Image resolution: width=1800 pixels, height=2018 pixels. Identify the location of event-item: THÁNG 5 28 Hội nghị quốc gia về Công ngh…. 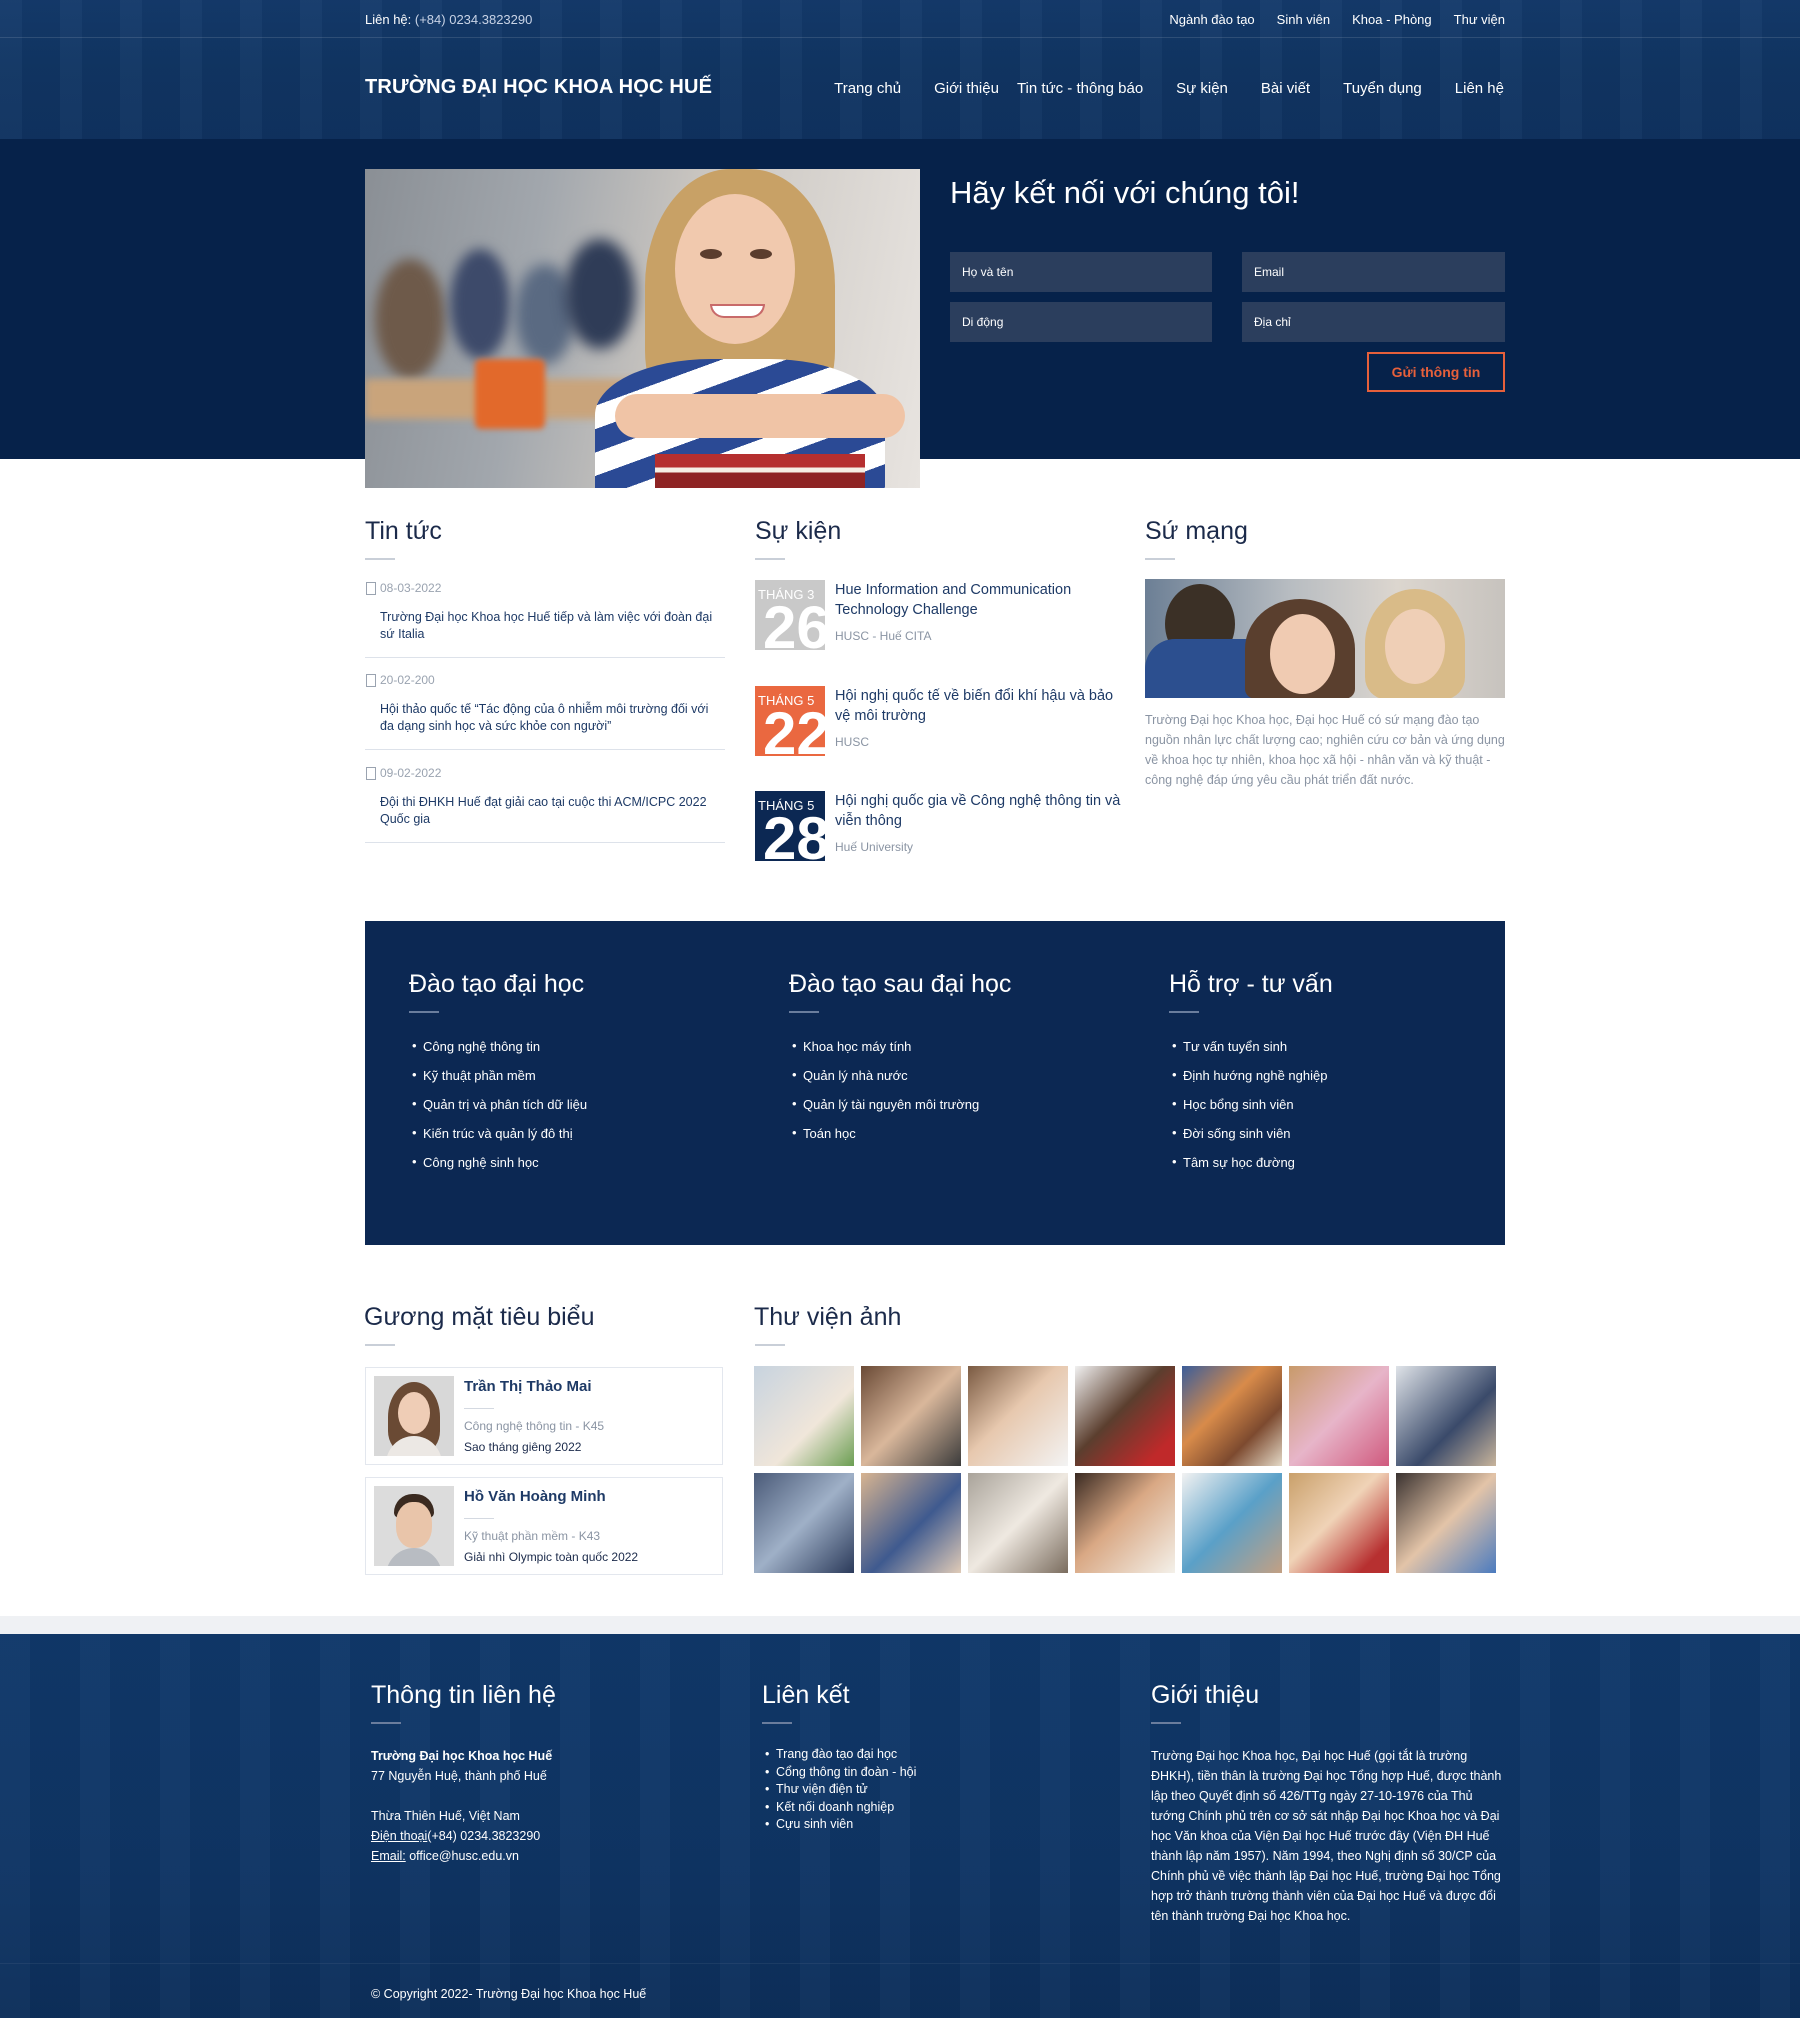
(937, 826).